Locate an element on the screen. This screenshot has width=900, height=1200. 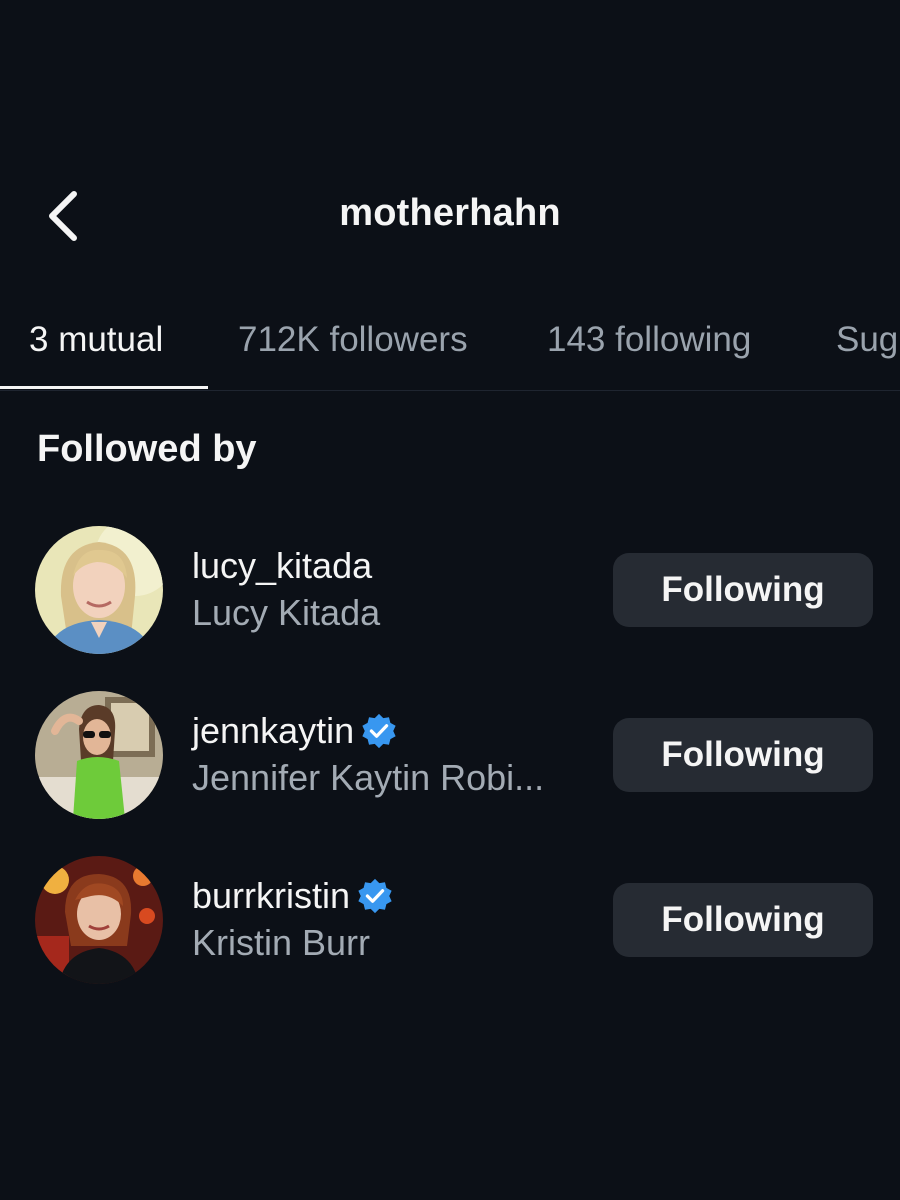
tab-mutual: 3 mutual is located at coordinates (96, 340).